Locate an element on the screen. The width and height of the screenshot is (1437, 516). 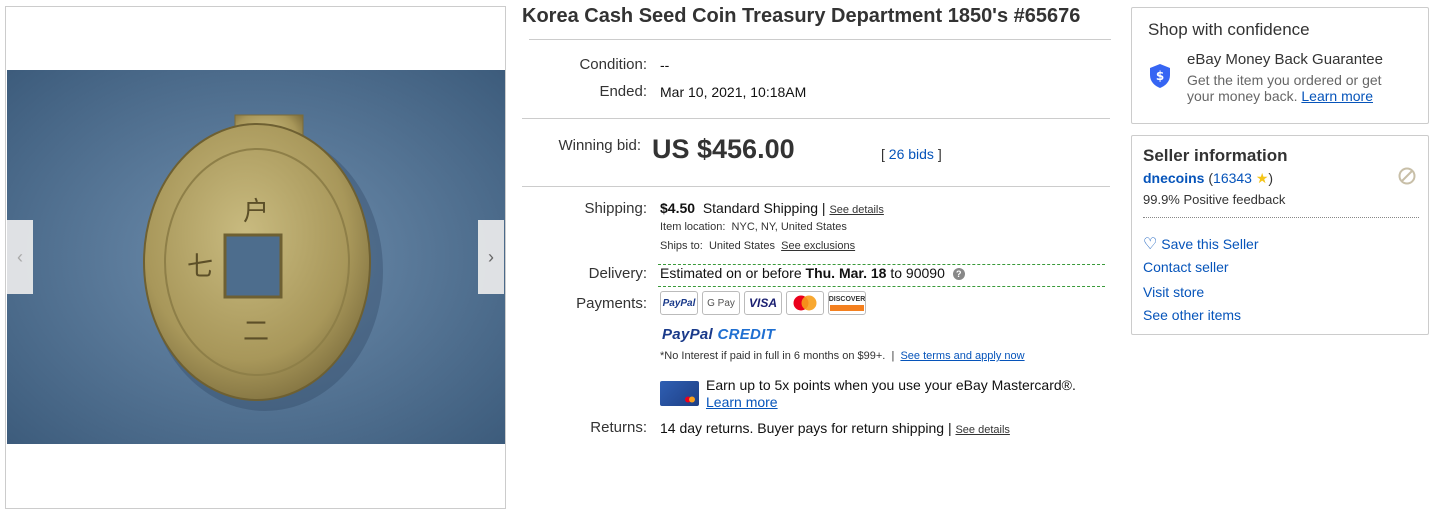
ships-to-label: Ships to: is located at coordinates (681, 246).